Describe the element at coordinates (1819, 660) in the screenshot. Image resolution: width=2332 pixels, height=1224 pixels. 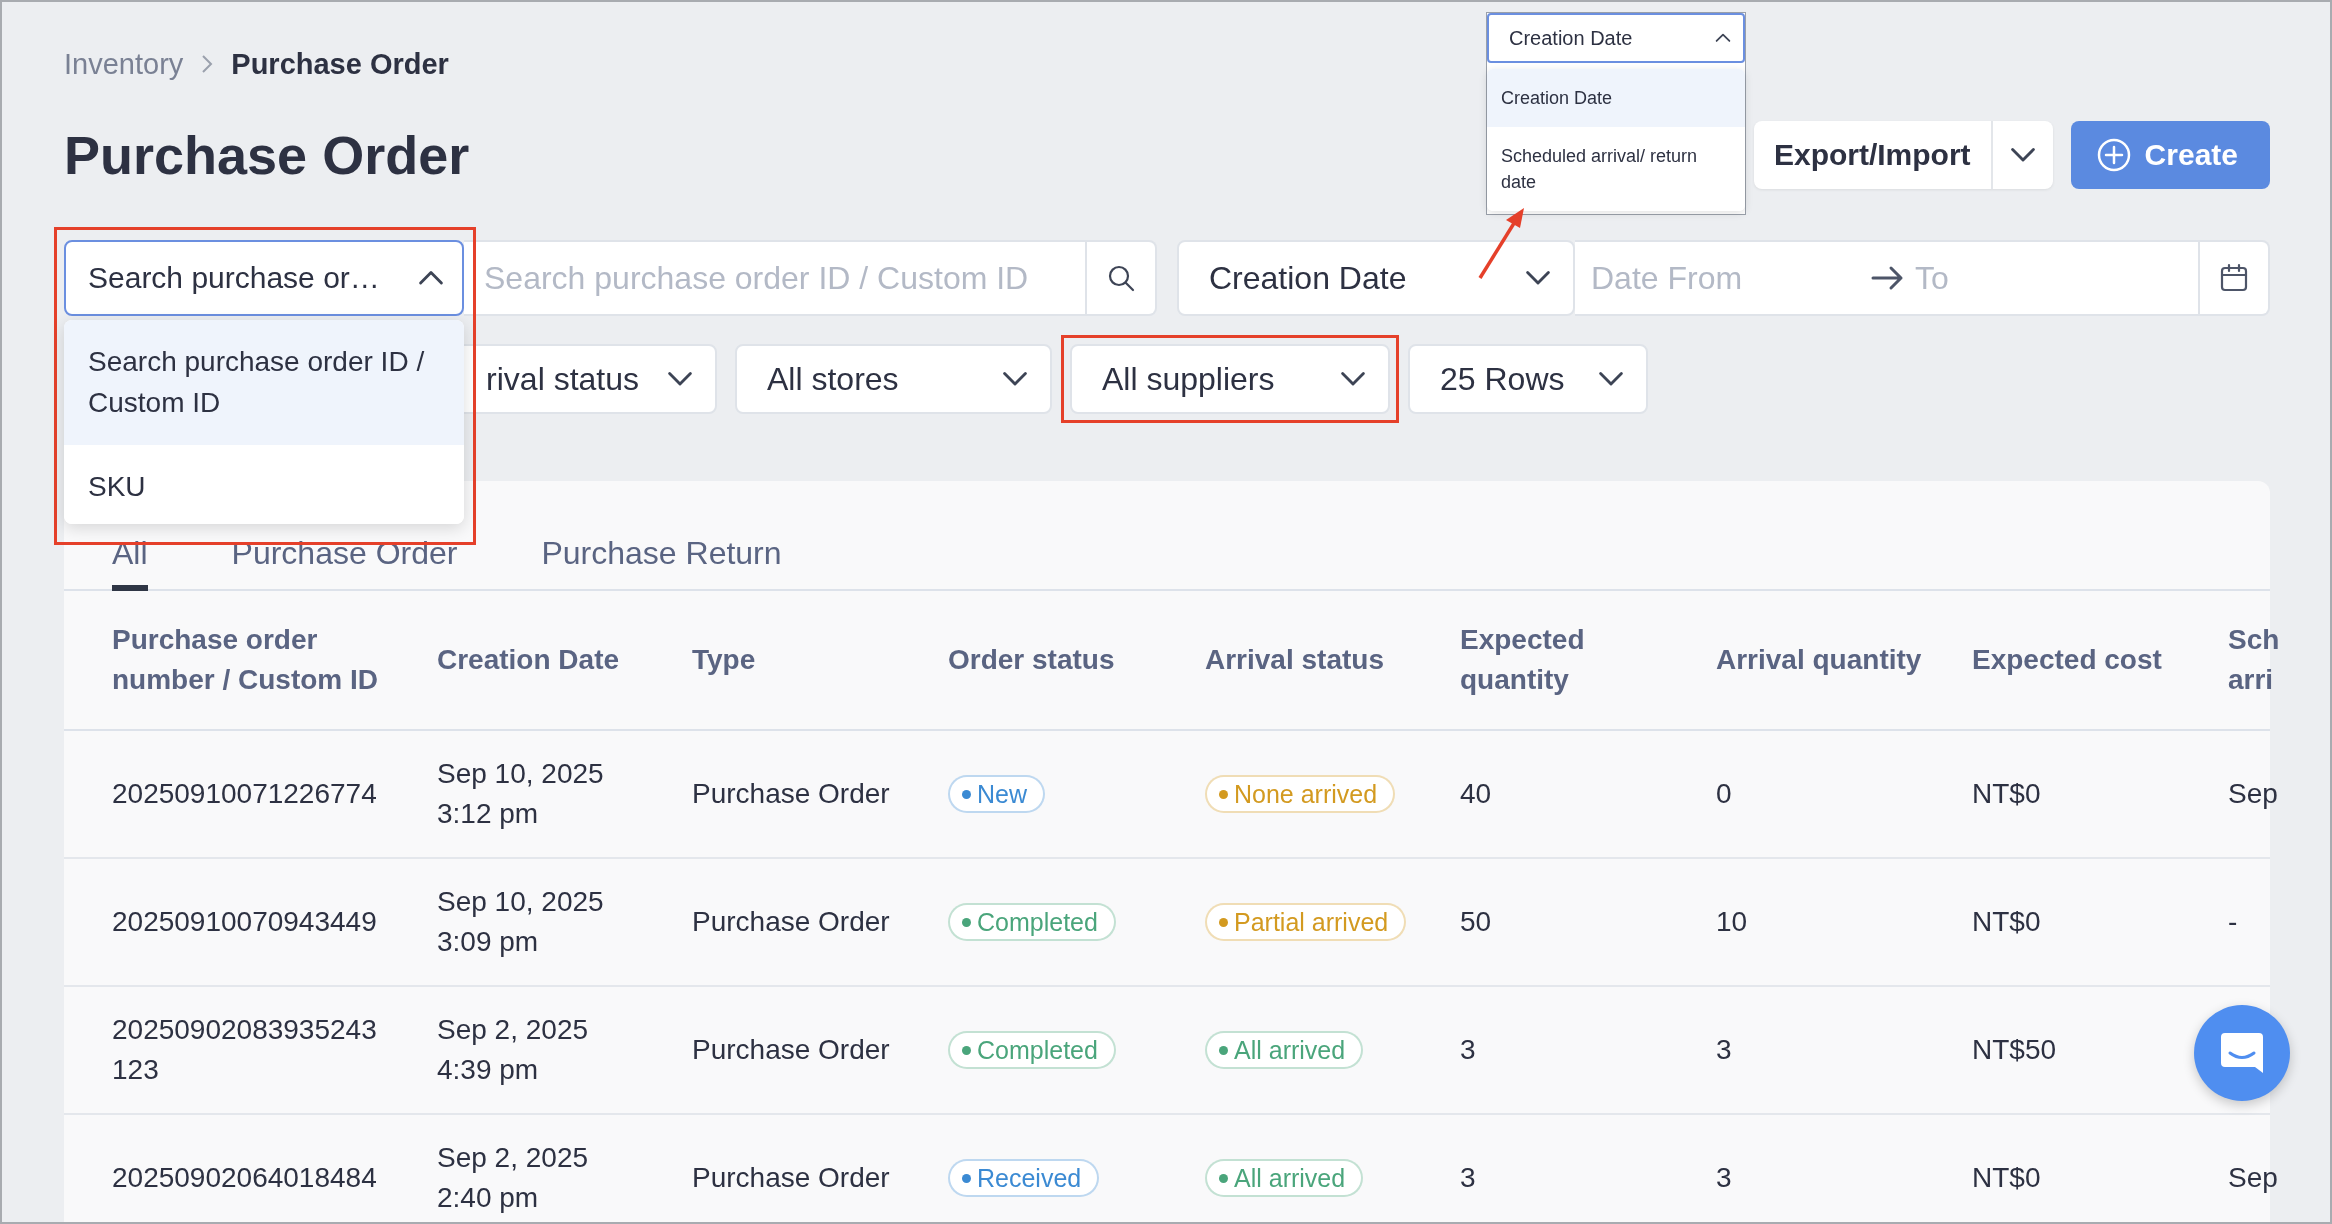
I see `column-header: Arrival quantity` at that location.